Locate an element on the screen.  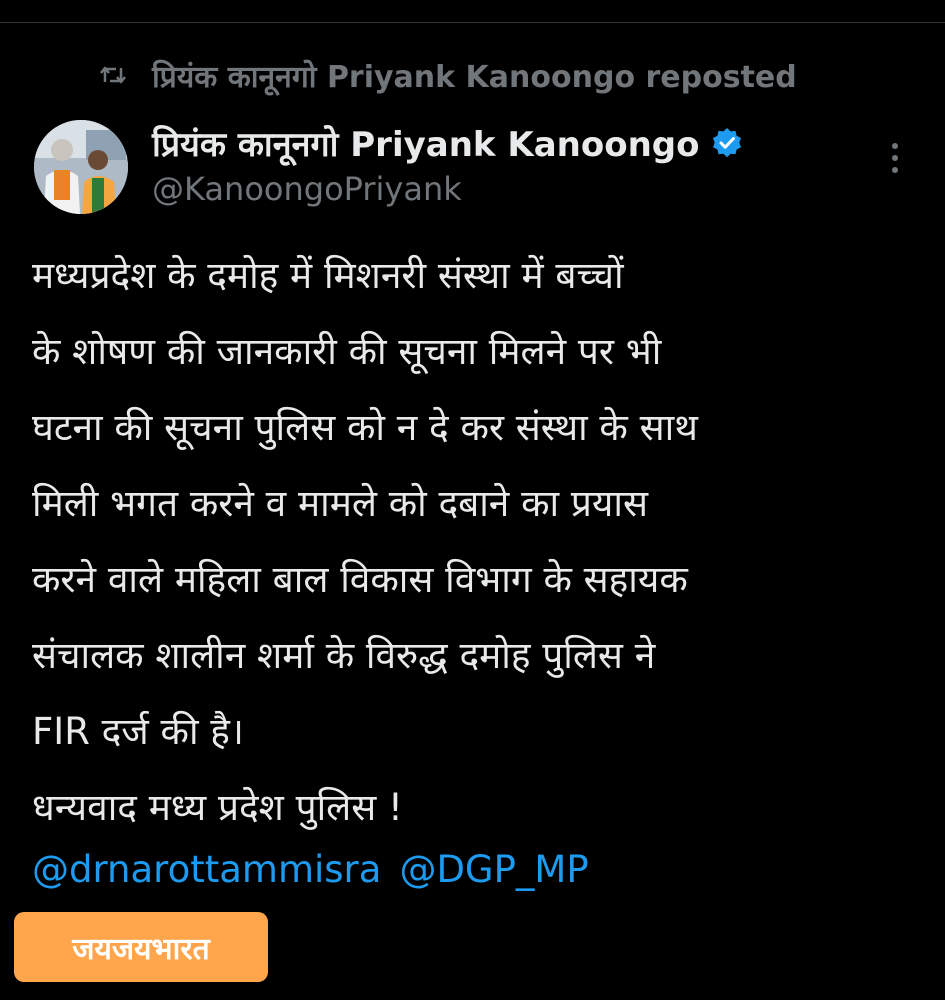
tweet-line: मिली भगत करने व मामले को दबाने का प्रयास is located at coordinates (340, 503).